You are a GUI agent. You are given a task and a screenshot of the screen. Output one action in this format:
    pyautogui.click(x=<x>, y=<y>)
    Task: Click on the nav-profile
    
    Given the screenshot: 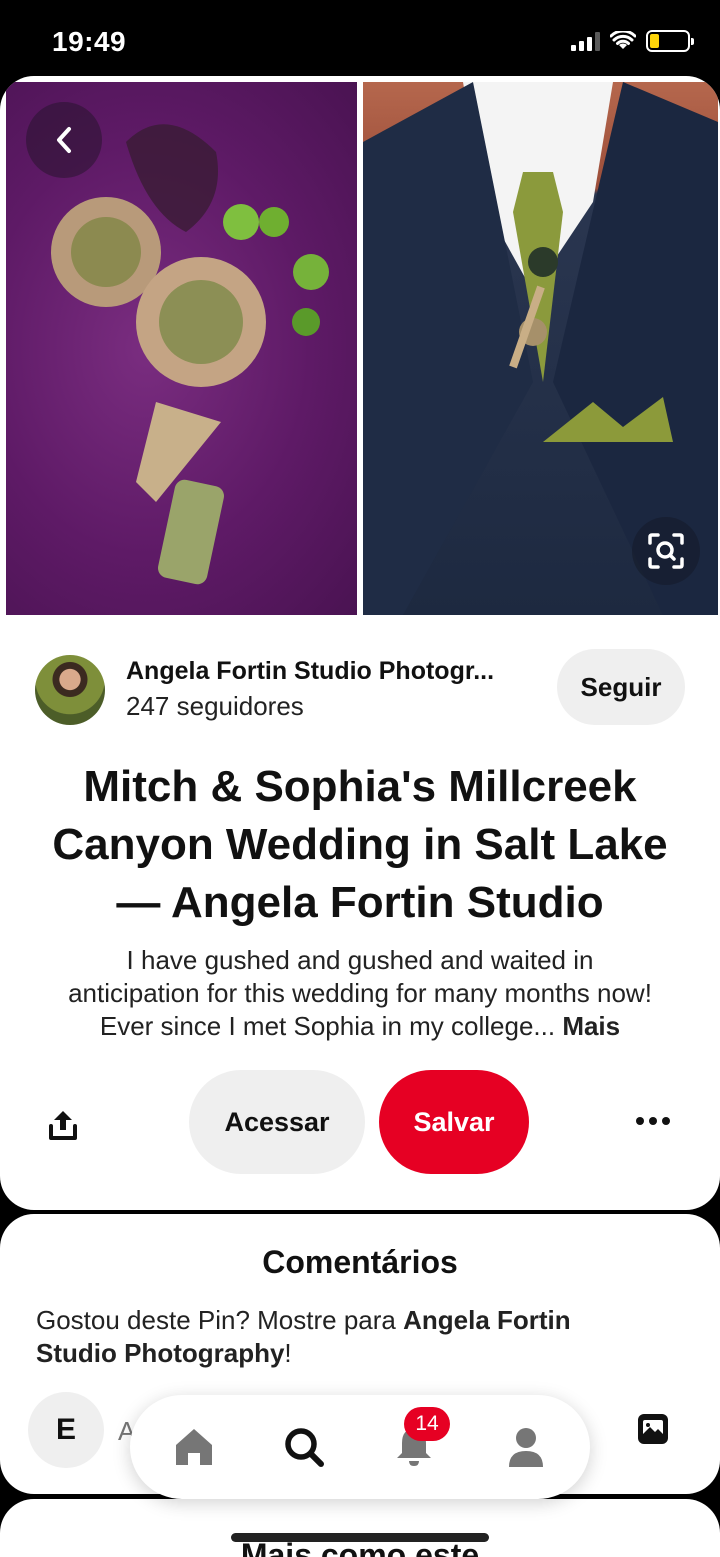 What is the action you would take?
    pyautogui.click(x=526, y=1447)
    